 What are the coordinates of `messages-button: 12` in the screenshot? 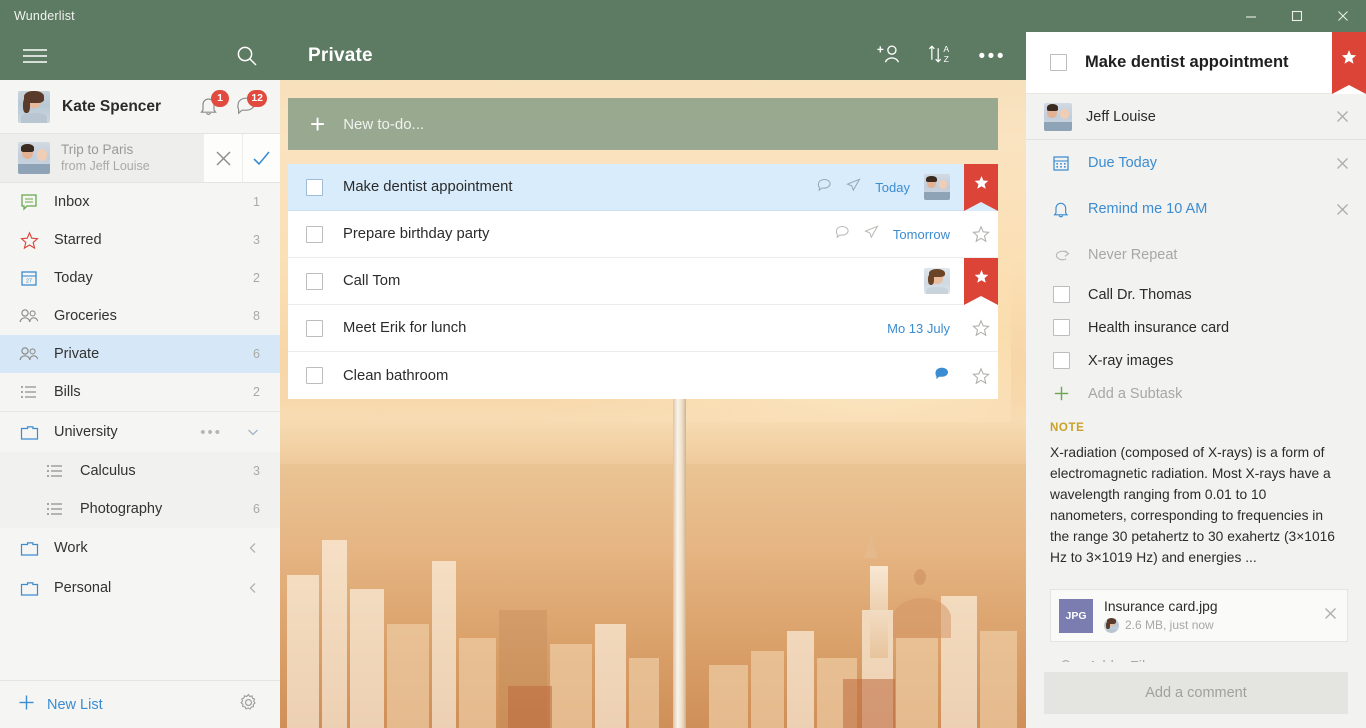 It's located at (251, 104).